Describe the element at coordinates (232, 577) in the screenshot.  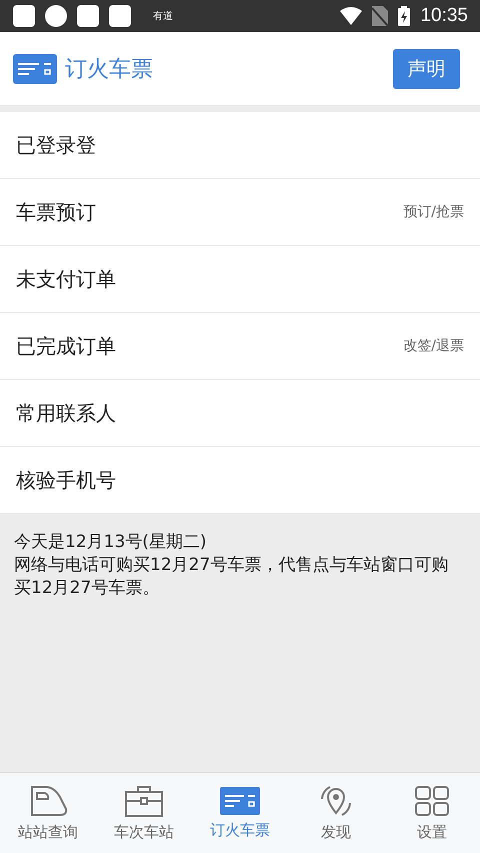
I see `notice-text: 网络与电话可购买12月27号车票，代售点与车站窗口可购买12月27号车票。` at that location.